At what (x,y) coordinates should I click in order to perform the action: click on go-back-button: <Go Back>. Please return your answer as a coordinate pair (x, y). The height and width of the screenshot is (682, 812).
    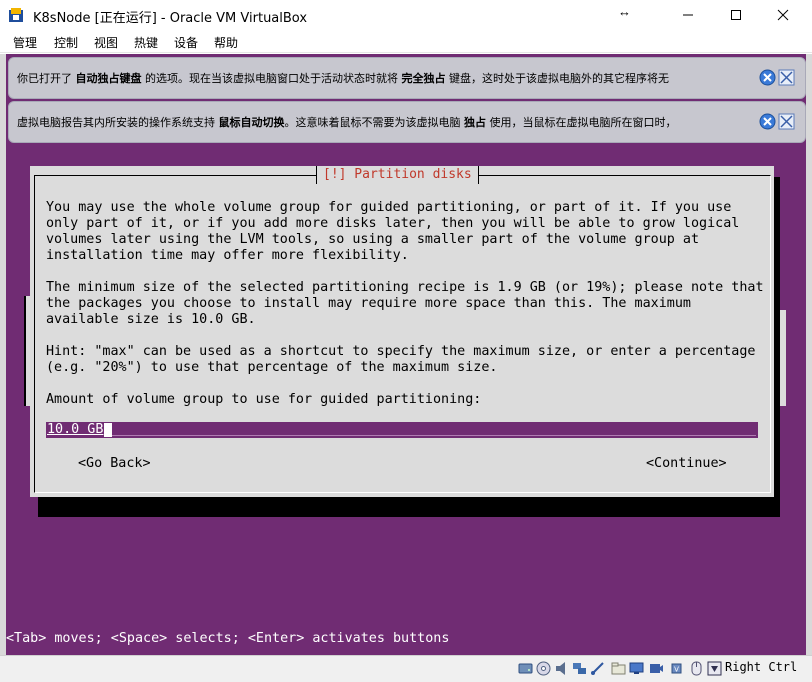
    Looking at the image, I should click on (114, 464).